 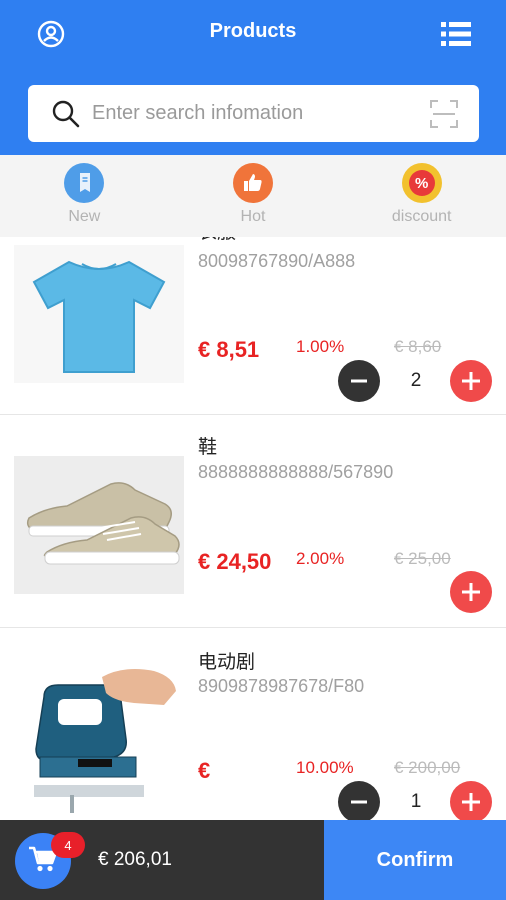 I want to click on product-name: 鞋, so click(x=208, y=447).